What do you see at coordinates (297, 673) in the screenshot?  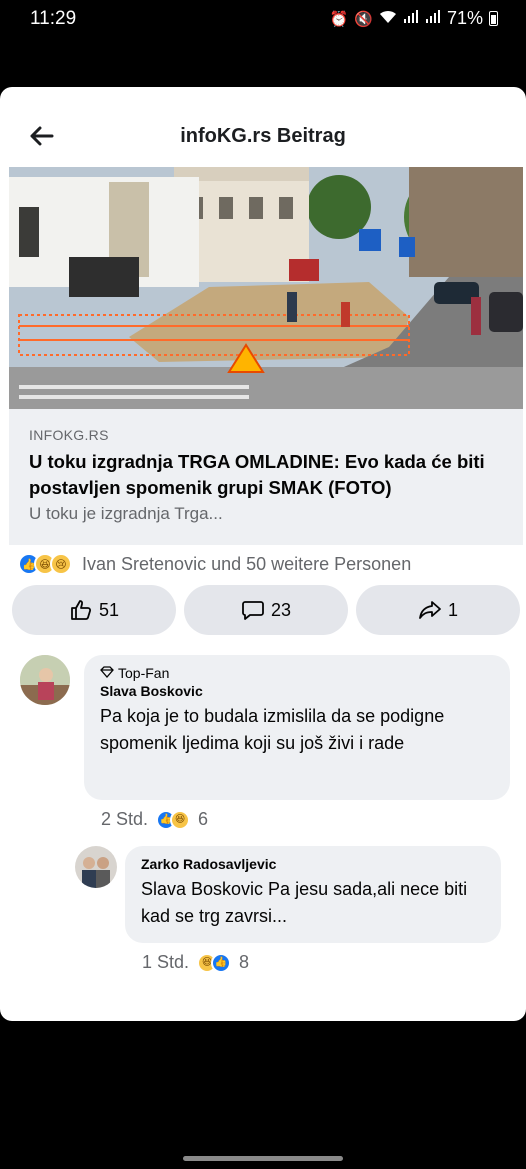 I see `top-fan-badge: Top-Fan` at bounding box center [297, 673].